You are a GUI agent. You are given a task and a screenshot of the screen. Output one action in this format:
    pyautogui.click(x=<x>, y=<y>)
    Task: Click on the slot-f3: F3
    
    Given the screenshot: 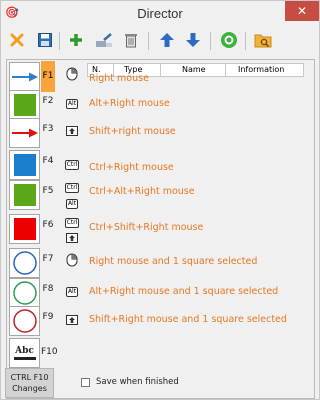 What is the action you would take?
    pyautogui.click(x=34, y=134)
    